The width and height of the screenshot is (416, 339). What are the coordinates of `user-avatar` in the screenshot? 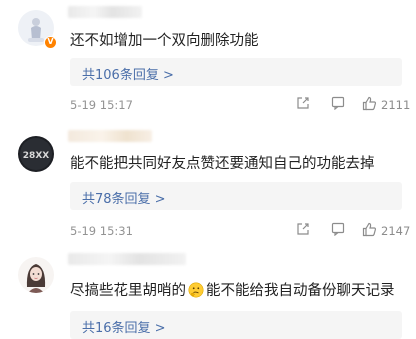 It's located at (36, 275).